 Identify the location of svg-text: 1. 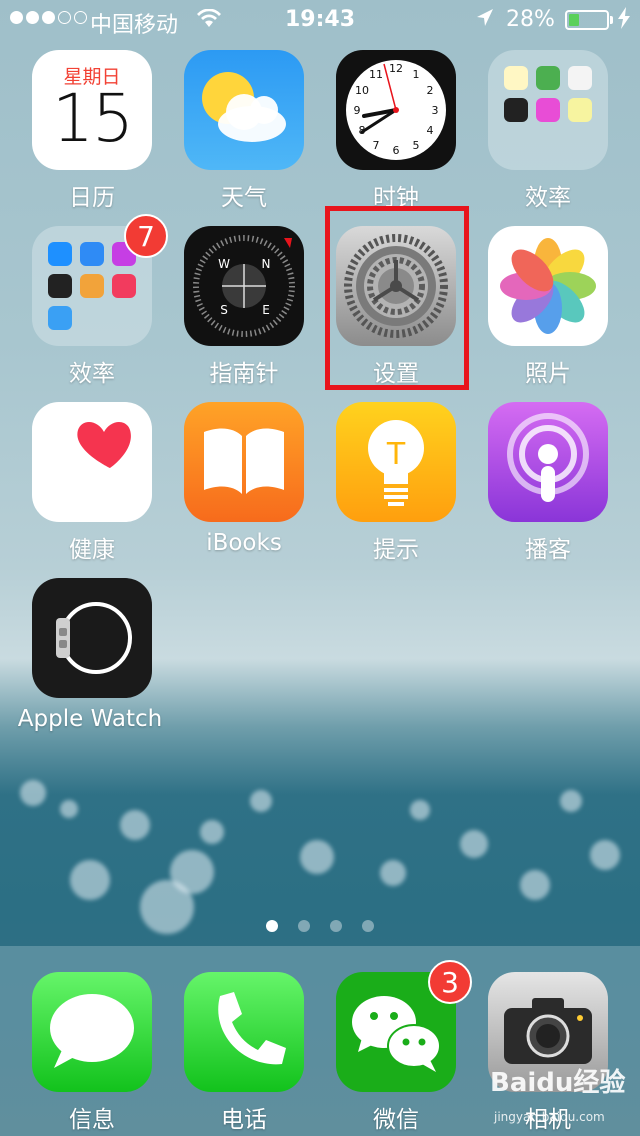
(416, 74).